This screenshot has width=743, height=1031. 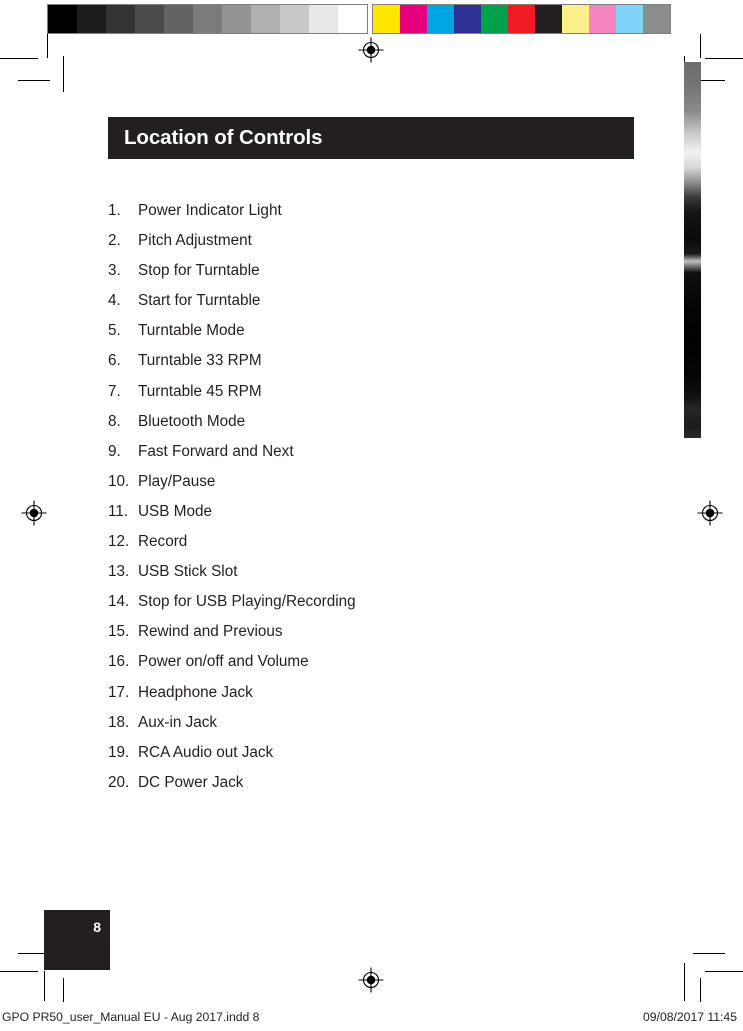 I want to click on page-number-block: 8, so click(x=77, y=940).